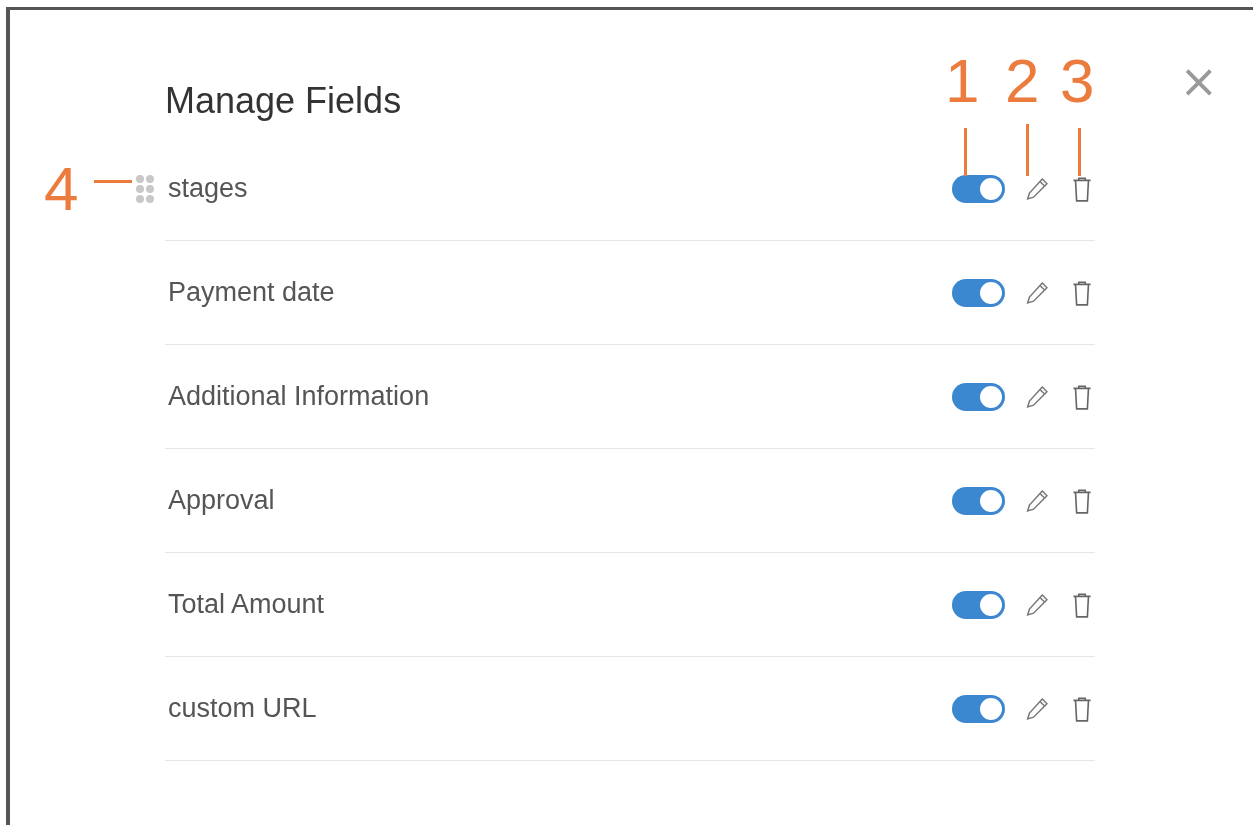  What do you see at coordinates (1198, 81) in the screenshot?
I see `close-button: ×` at bounding box center [1198, 81].